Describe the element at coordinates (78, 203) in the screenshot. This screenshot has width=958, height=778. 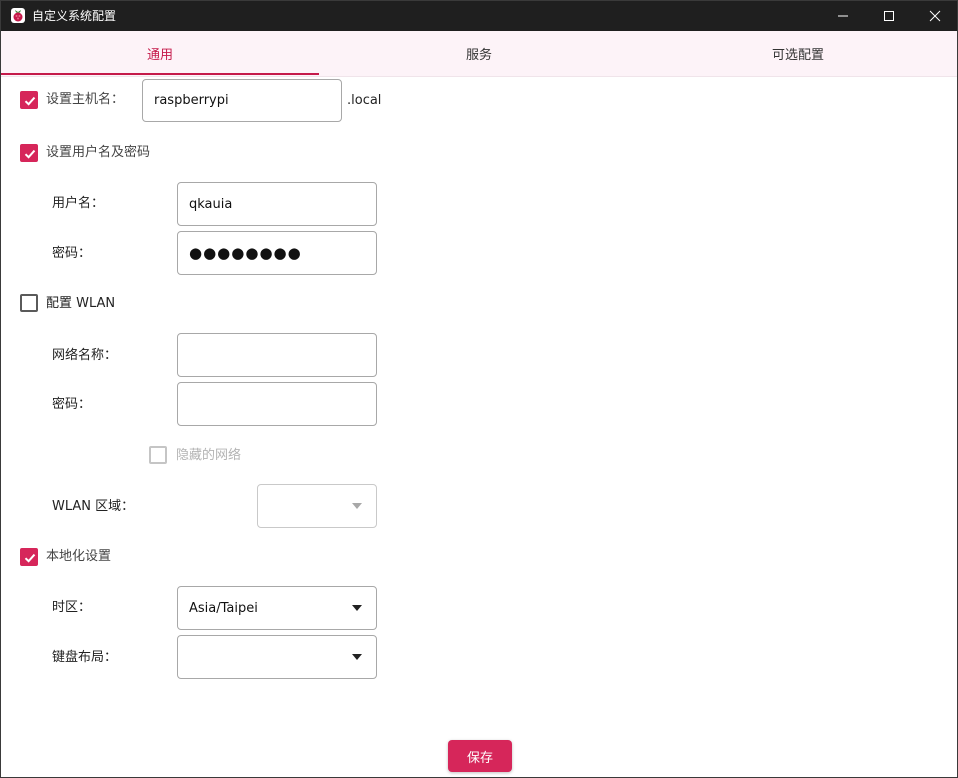
I see `username-label: 用户名：` at that location.